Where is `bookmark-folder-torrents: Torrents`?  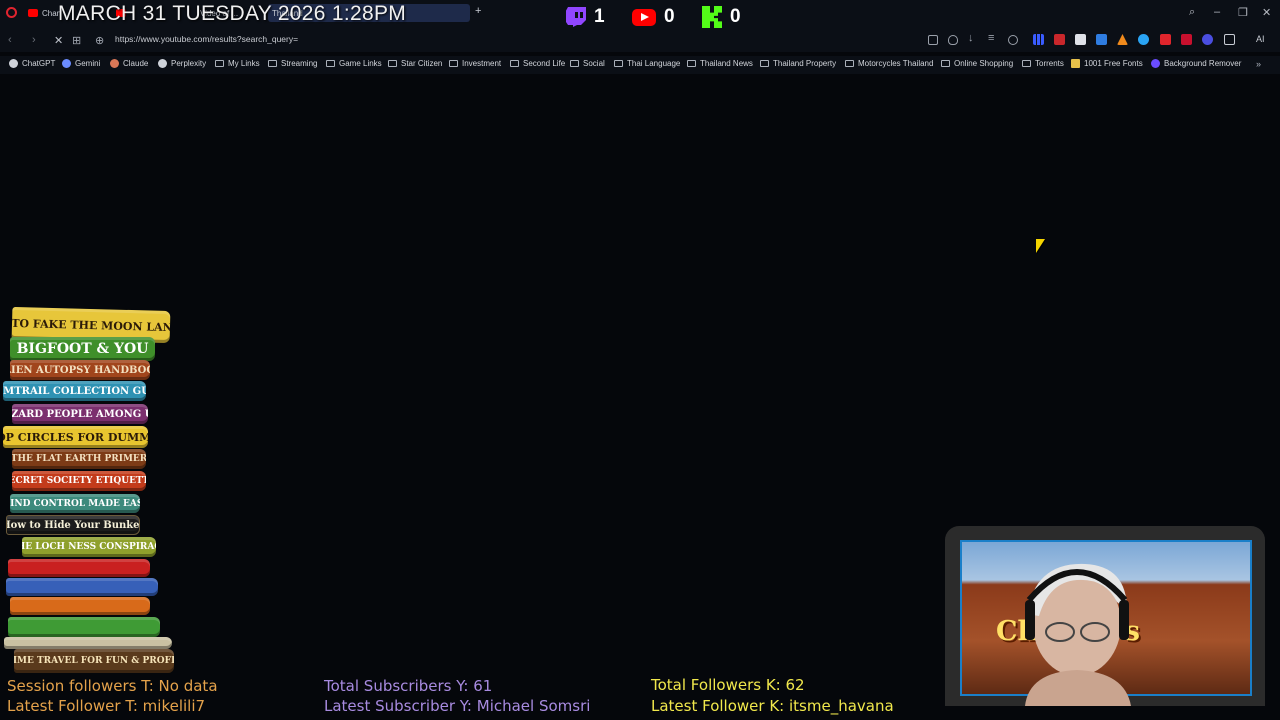
bookmark-folder-torrents: Torrents is located at coordinates (1043, 63).